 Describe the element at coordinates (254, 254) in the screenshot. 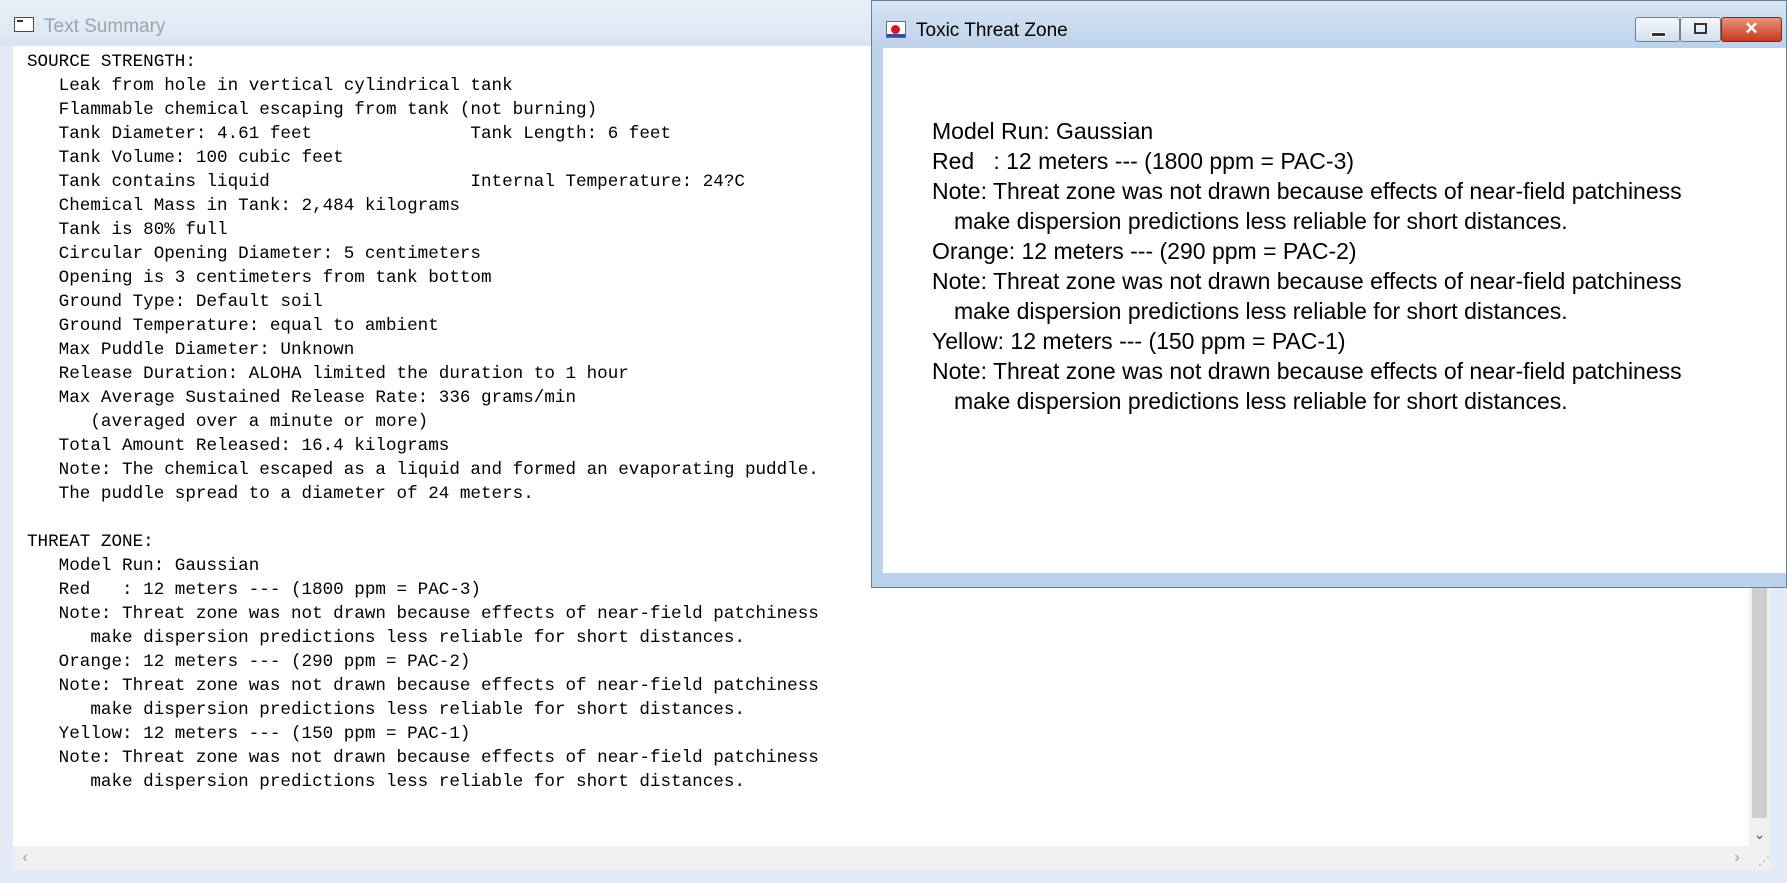

I see `summary-line: Circular Opening Diameter: 5 centimeters` at that location.